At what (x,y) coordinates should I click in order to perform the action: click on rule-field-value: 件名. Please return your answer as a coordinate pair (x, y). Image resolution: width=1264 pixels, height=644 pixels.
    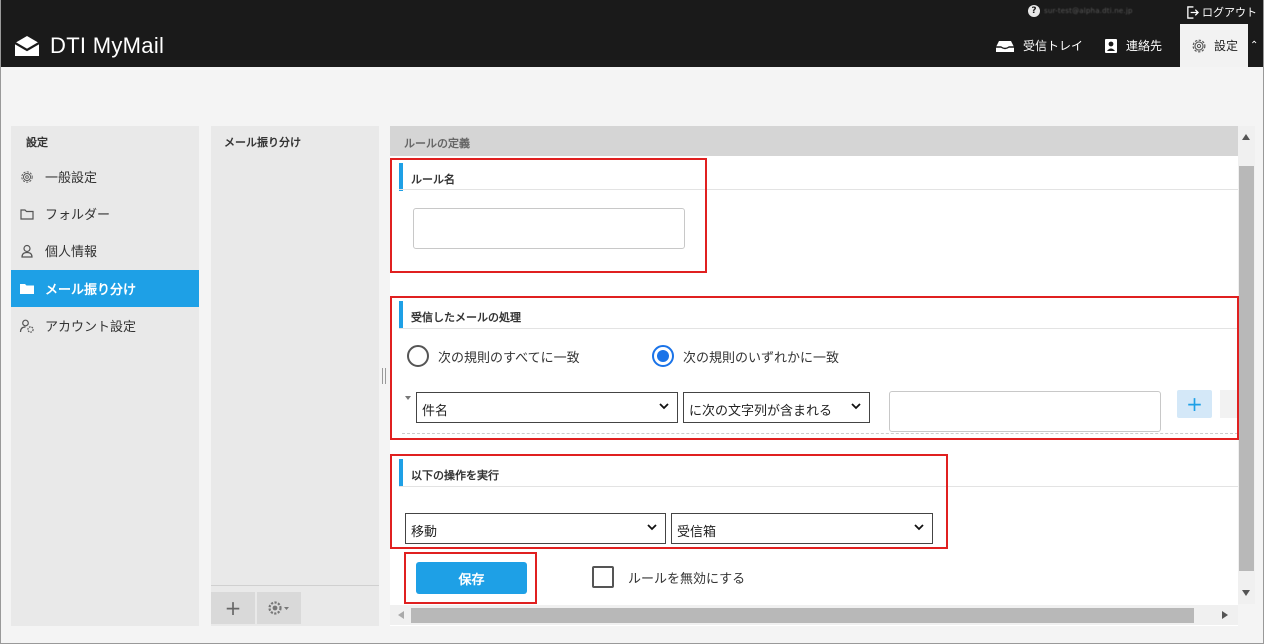
    Looking at the image, I should click on (435, 411).